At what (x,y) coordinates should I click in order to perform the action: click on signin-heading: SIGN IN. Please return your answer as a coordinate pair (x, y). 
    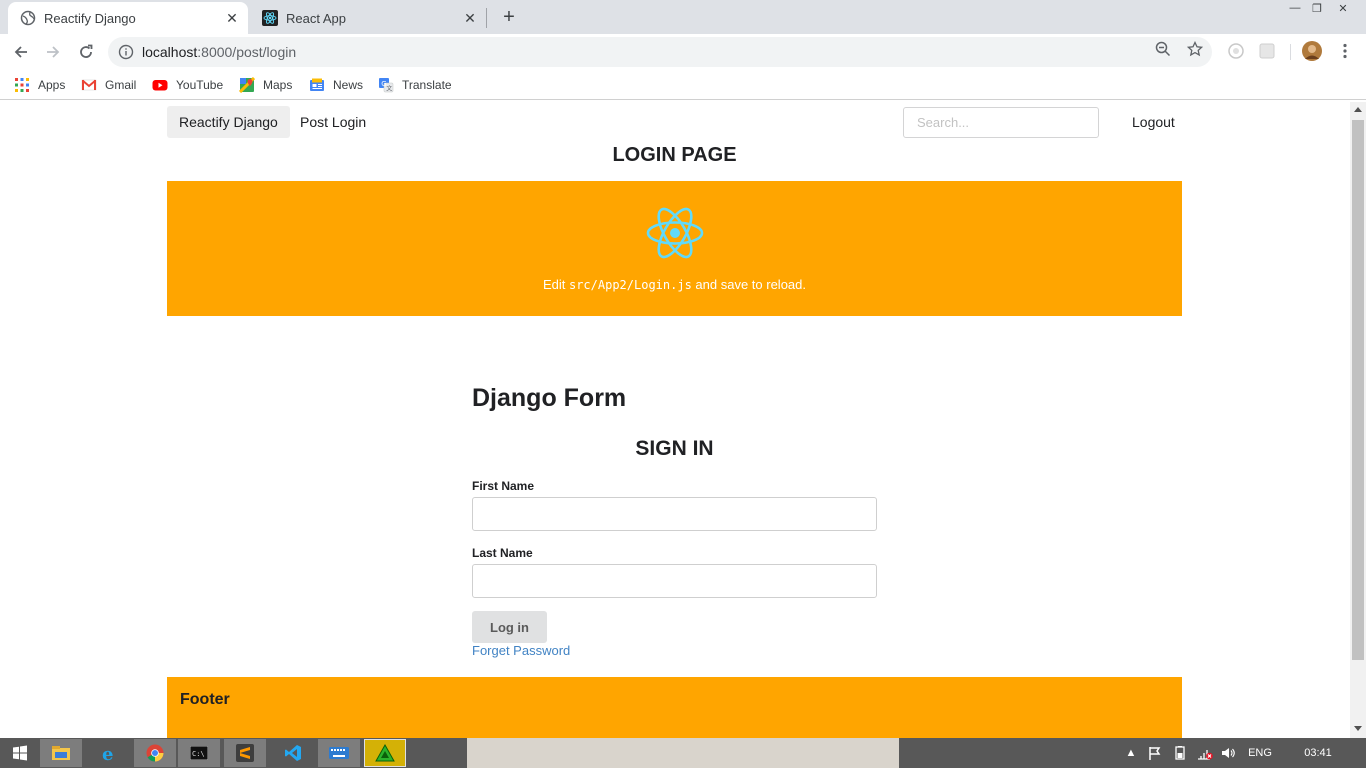
    Looking at the image, I should click on (674, 448).